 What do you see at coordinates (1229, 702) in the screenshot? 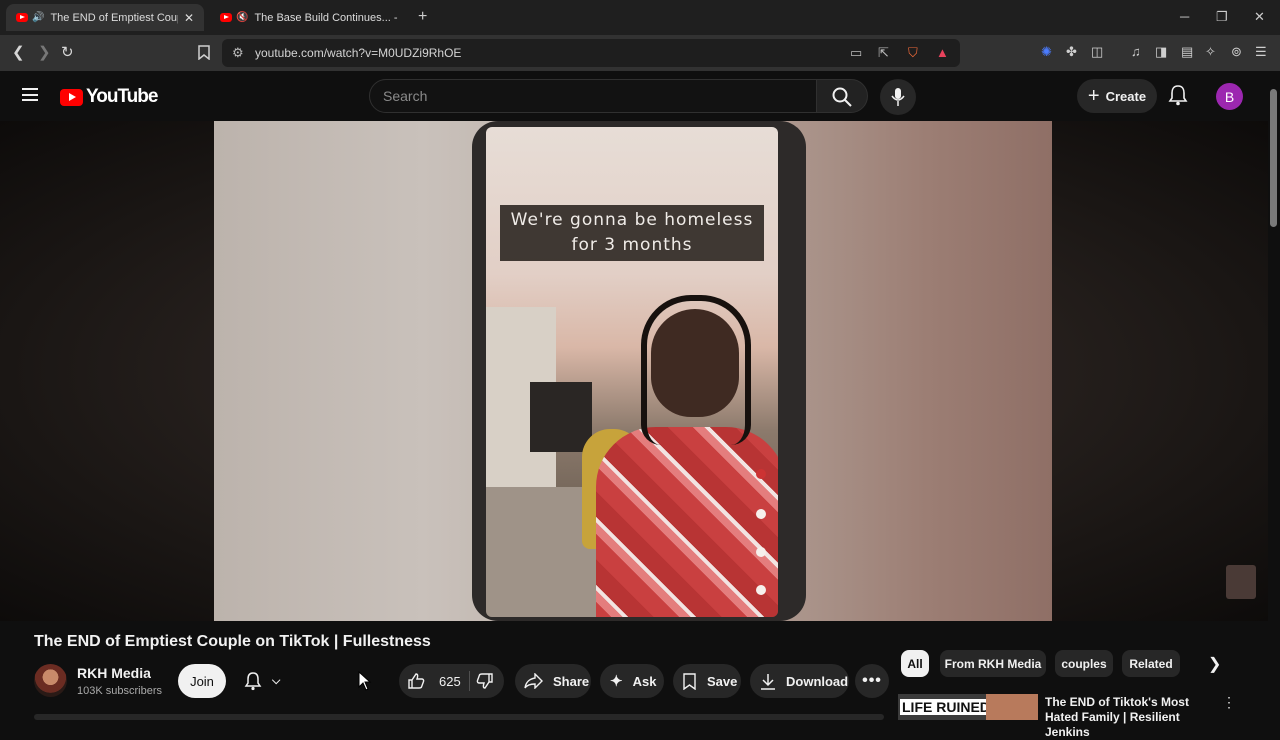
I see `more-vertical-icon: ⋮` at bounding box center [1229, 702].